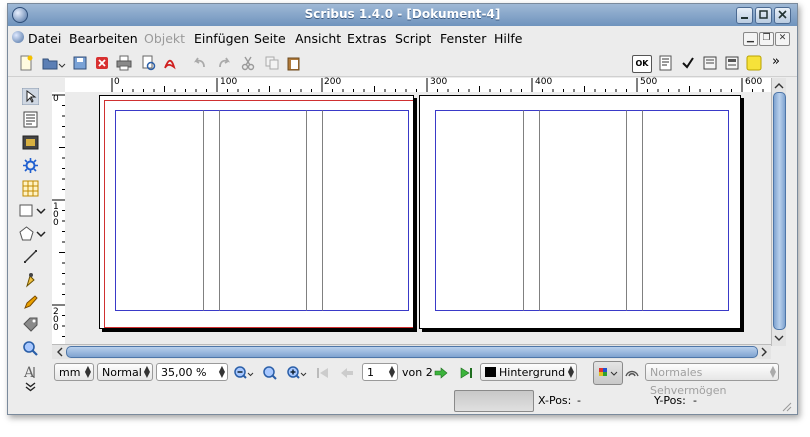  Describe the element at coordinates (417, 372) in the screenshot. I see `page-total-label: von 2` at that location.